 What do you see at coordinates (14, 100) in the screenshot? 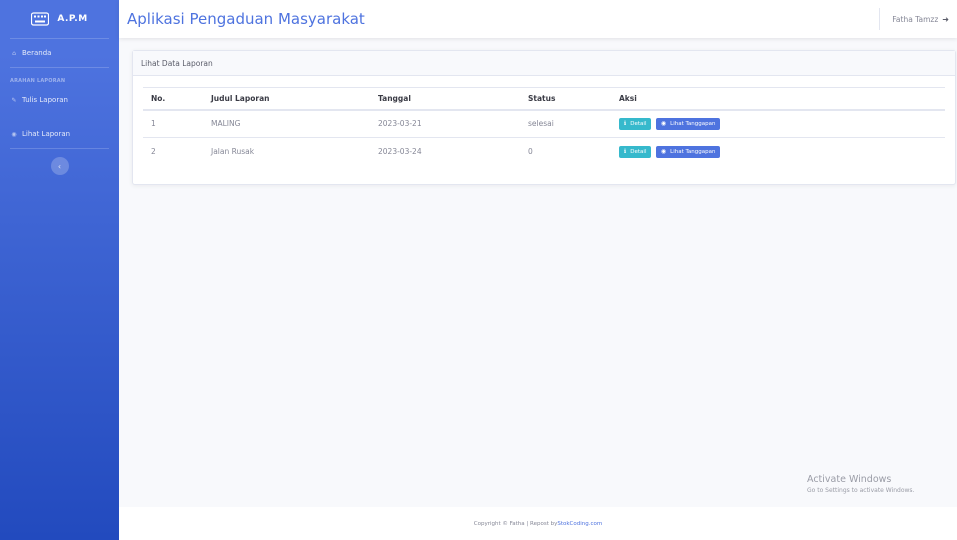
I see `edit-icon: ✎` at bounding box center [14, 100].